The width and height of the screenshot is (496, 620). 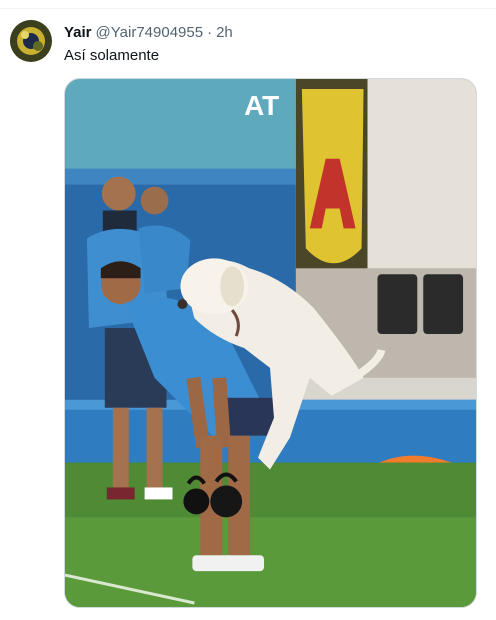 I want to click on avatar-image, so click(x=31, y=41).